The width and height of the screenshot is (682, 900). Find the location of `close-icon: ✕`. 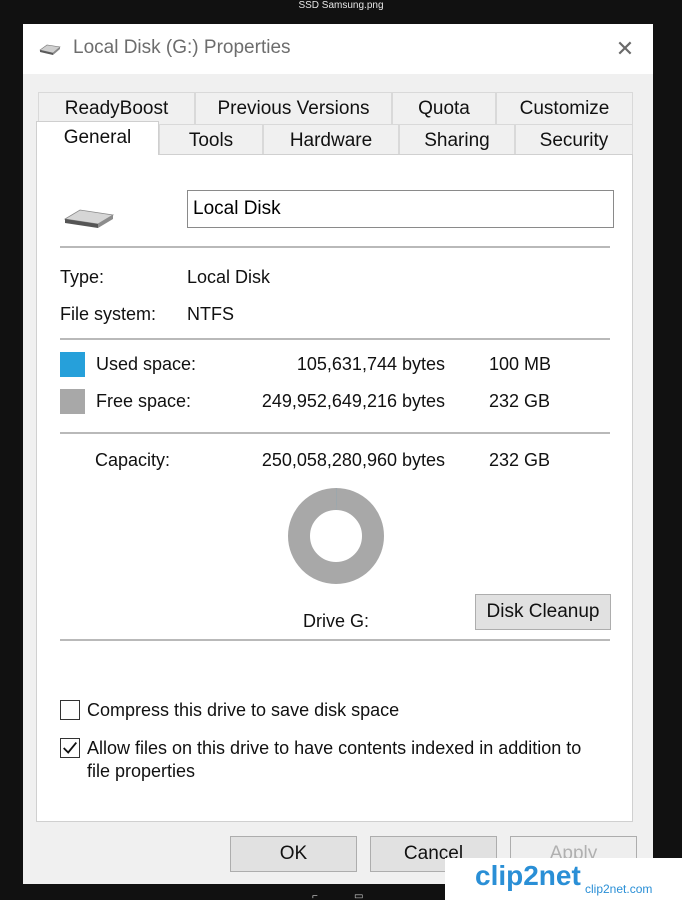

close-icon: ✕ is located at coordinates (625, 48).